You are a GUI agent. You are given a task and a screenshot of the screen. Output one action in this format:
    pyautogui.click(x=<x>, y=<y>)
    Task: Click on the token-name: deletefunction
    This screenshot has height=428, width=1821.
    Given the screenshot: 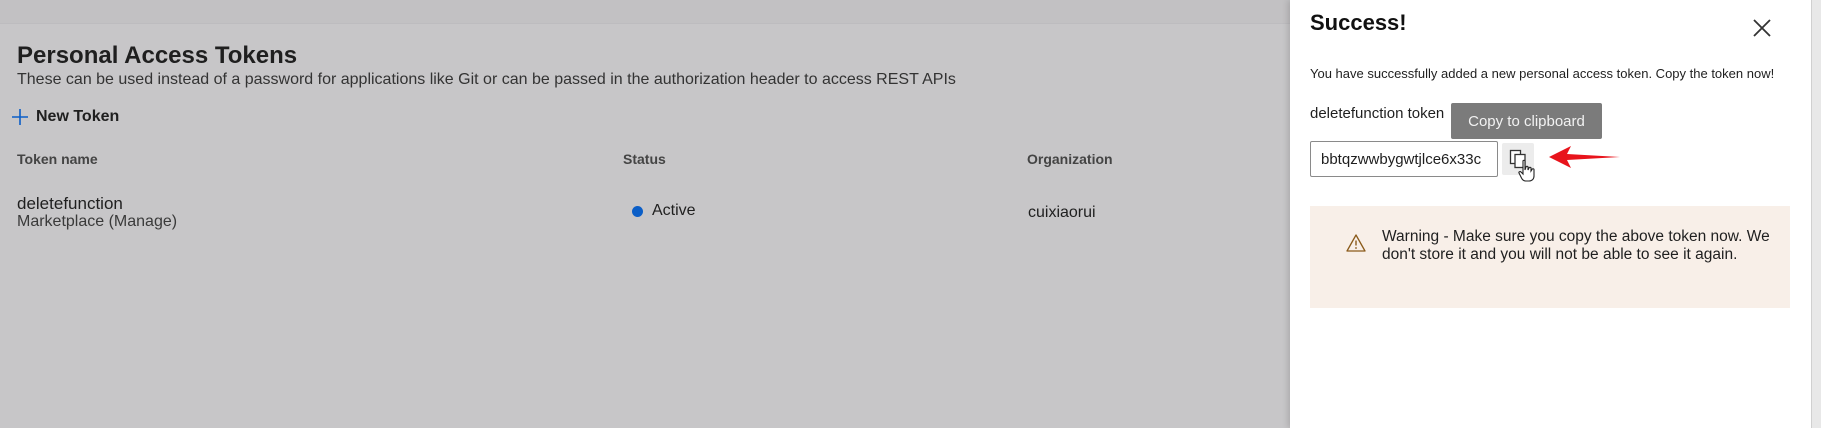 What is the action you would take?
    pyautogui.click(x=70, y=204)
    